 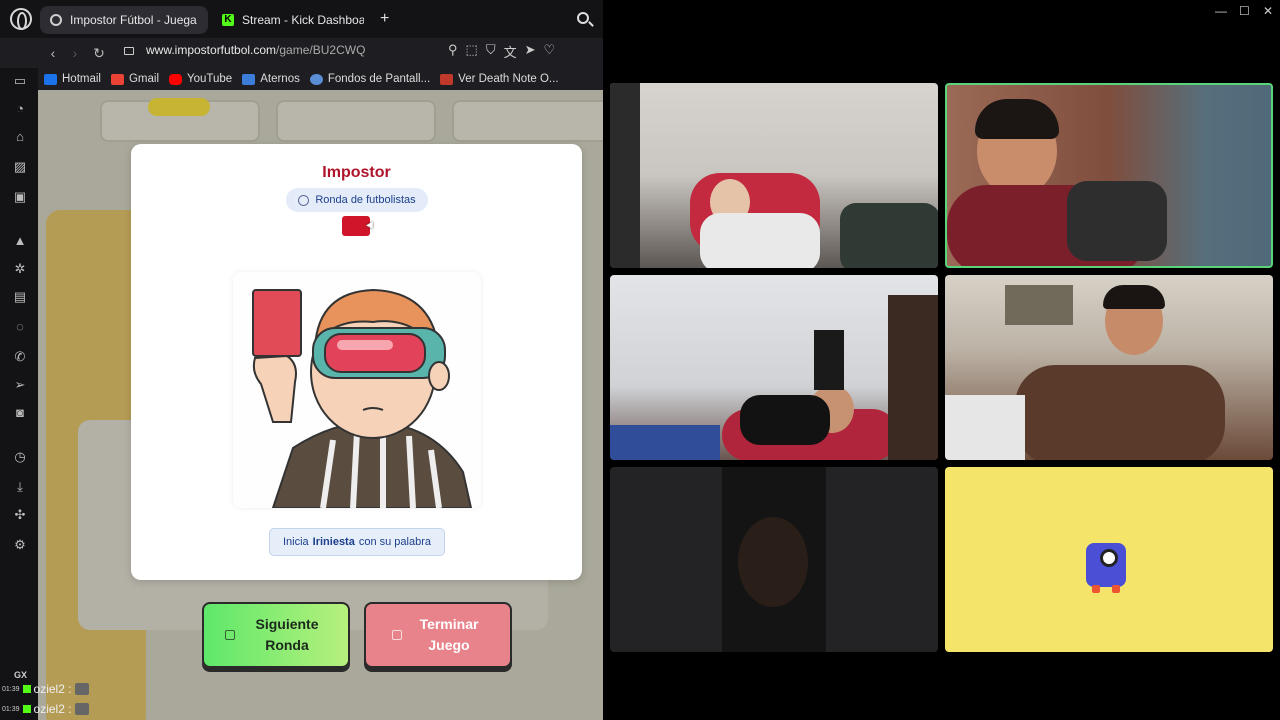 I want to click on url-host: www.impostorfutbol.com, so click(x=211, y=50).